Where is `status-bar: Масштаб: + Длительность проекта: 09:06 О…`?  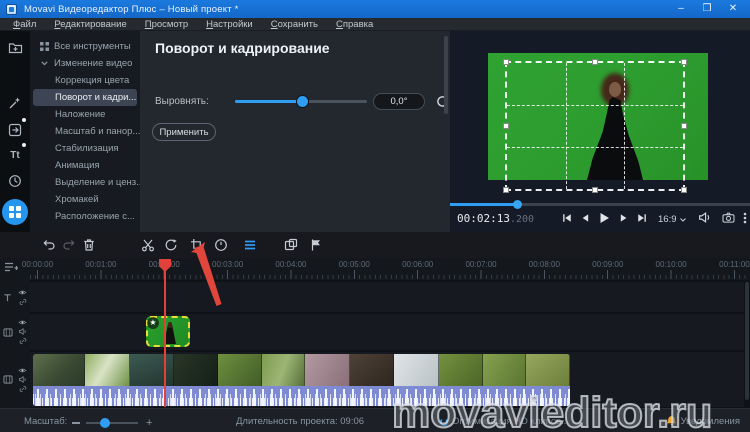
status-bar: Масштаб: + Длительность проекта: 09:06 О… is located at coordinates (375, 420).